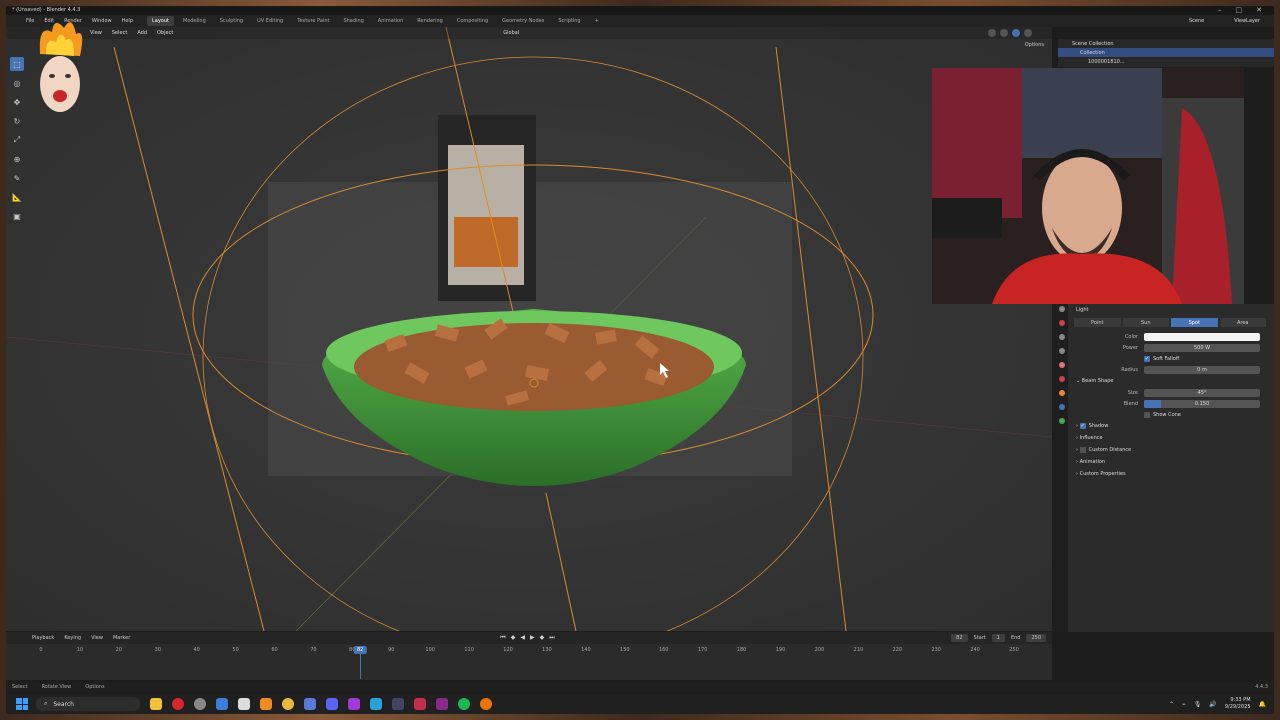  I want to click on spot-size-field: 45°, so click(1202, 392).